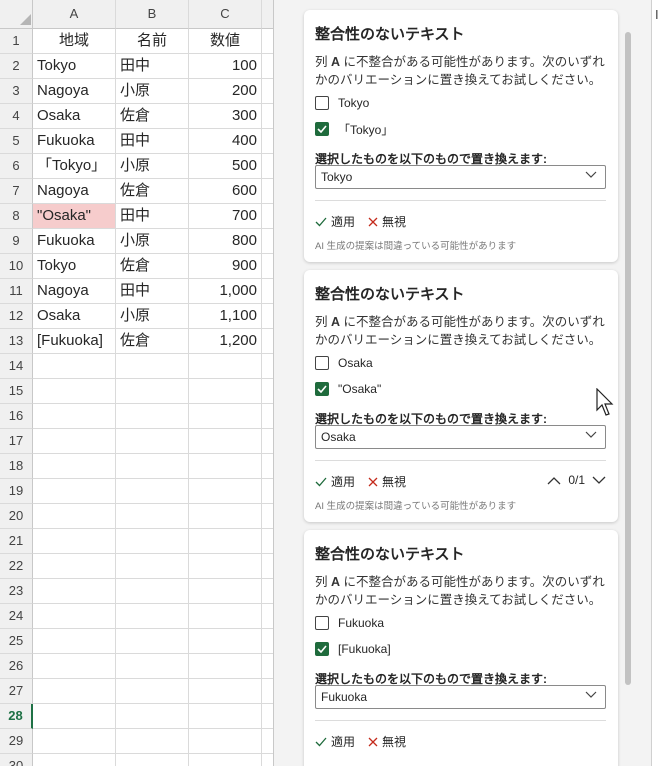 Image resolution: width=659 pixels, height=766 pixels. Describe the element at coordinates (74, 41) in the screenshot. I see `cell-a: 地域` at that location.